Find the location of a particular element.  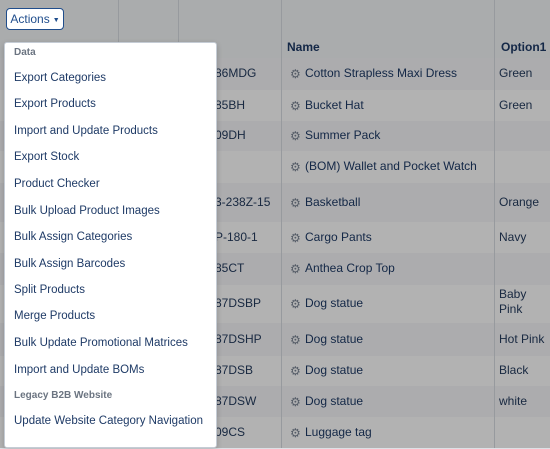

actions-button-label: Actions is located at coordinates (30, 19).